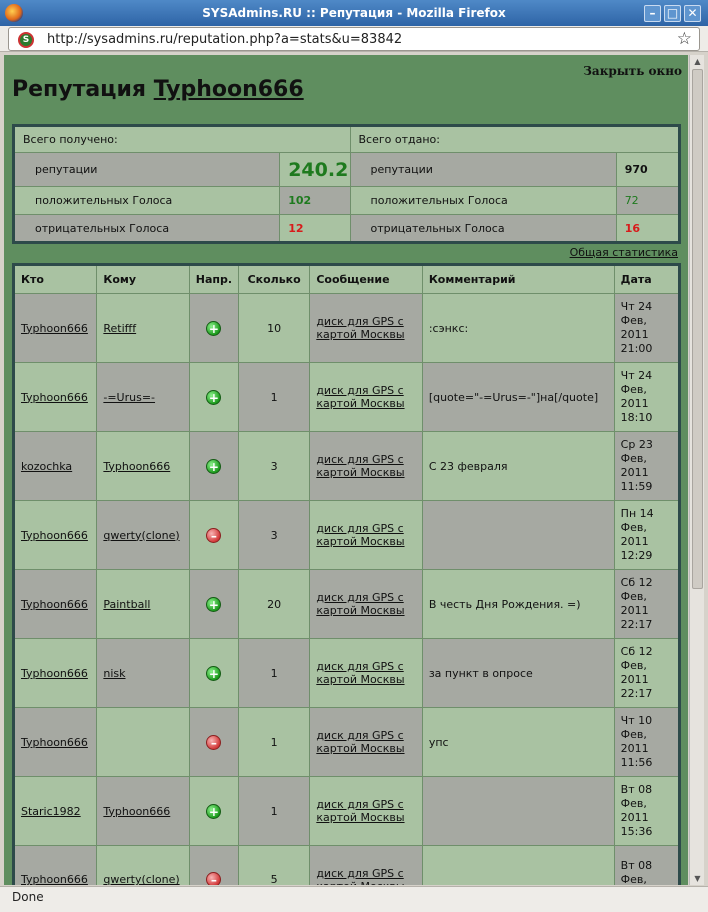 The height and width of the screenshot is (912, 708). What do you see at coordinates (274, 865) in the screenshot?
I see `cell-amount: 5` at bounding box center [274, 865].